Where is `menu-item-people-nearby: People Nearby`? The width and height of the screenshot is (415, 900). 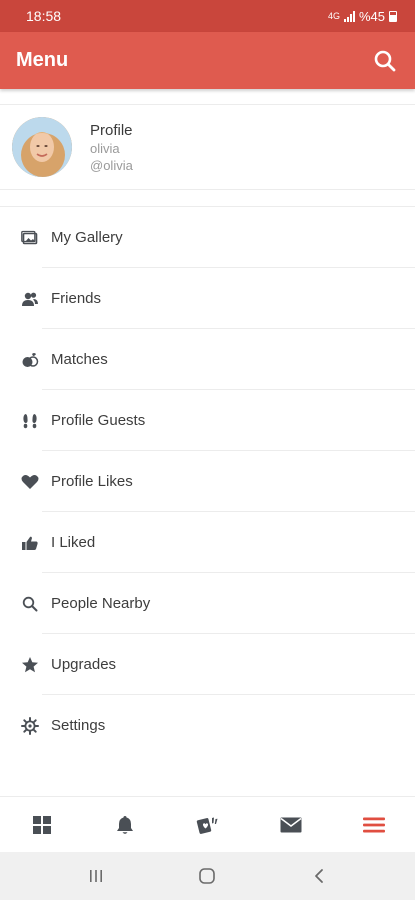
menu-item-people-nearby: People Nearby is located at coordinates (207, 603).